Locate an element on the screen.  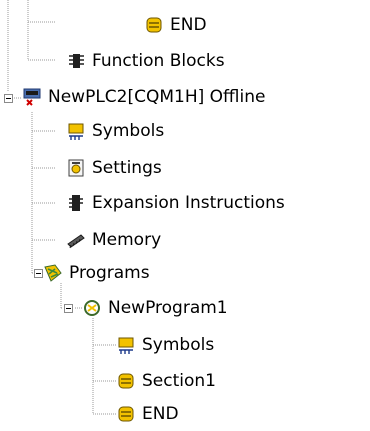
collapse-toggle-newprogram1 is located at coordinates (68, 308).